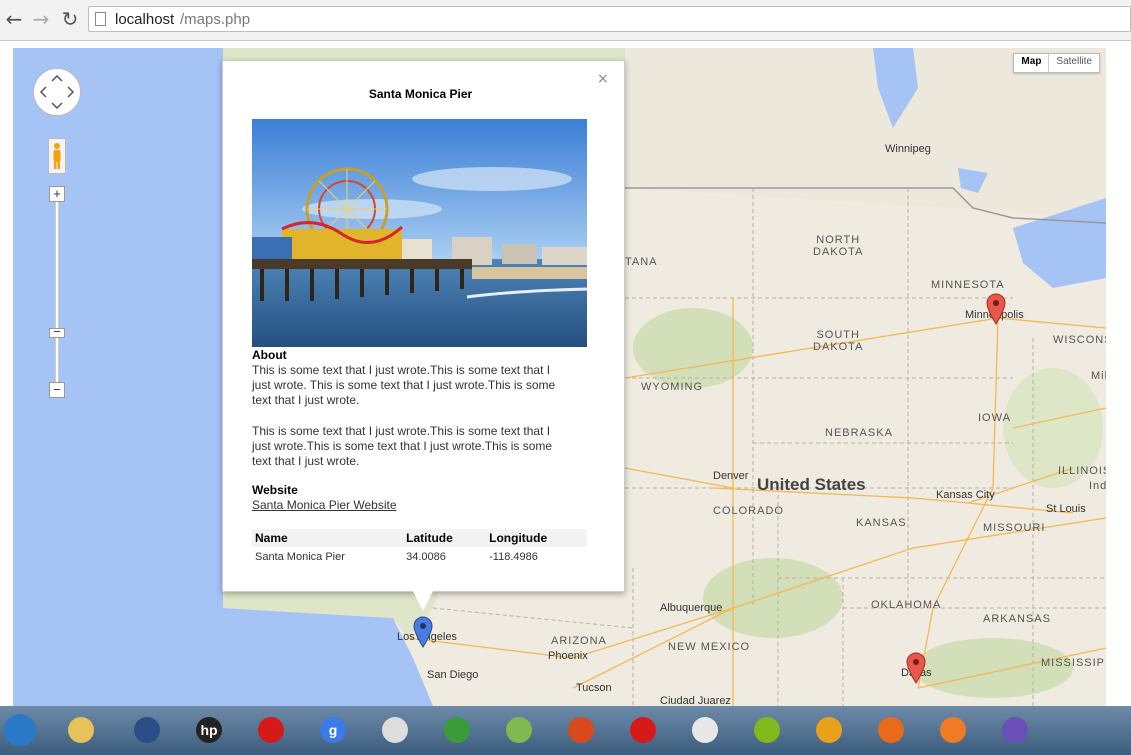 The height and width of the screenshot is (755, 1131). What do you see at coordinates (1014, 528) in the screenshot?
I see `missouri-label: MISSOURI` at bounding box center [1014, 528].